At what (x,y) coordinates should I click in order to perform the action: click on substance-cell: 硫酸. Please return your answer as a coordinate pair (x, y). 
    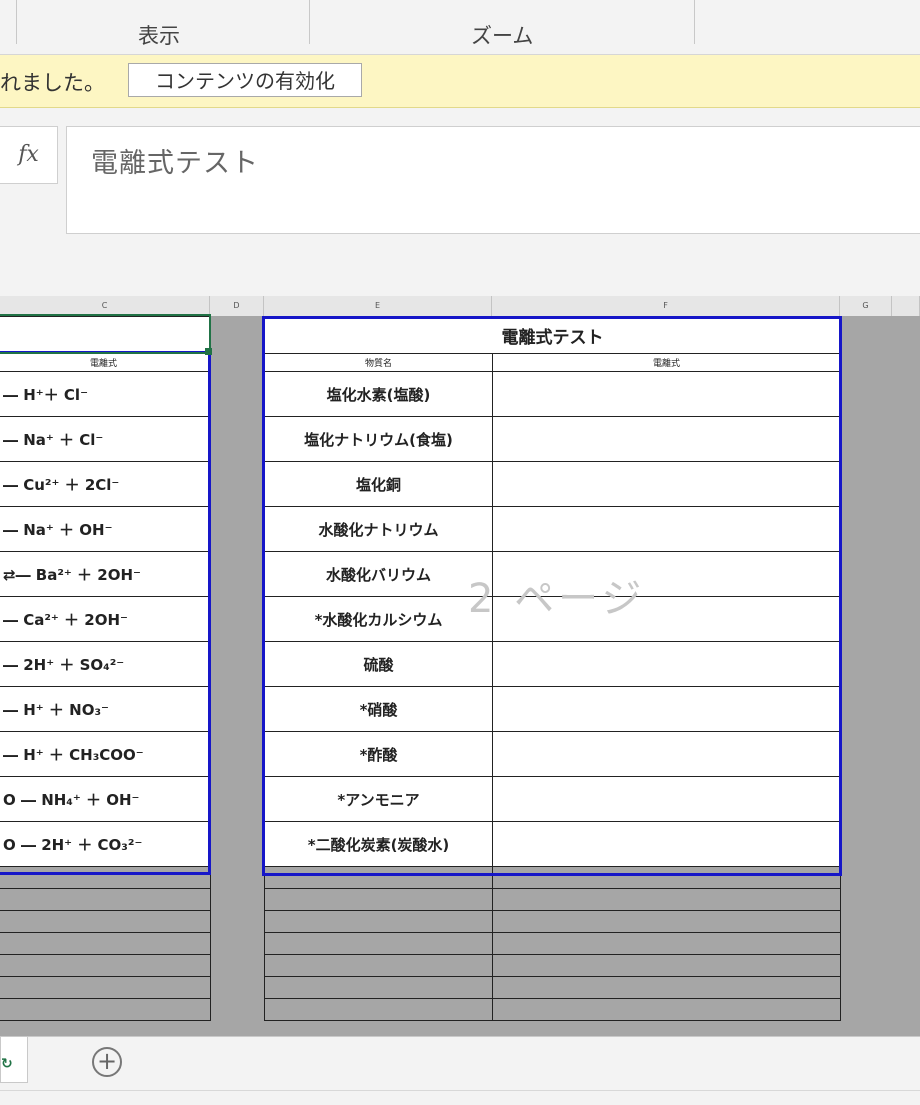
    Looking at the image, I should click on (378, 664).